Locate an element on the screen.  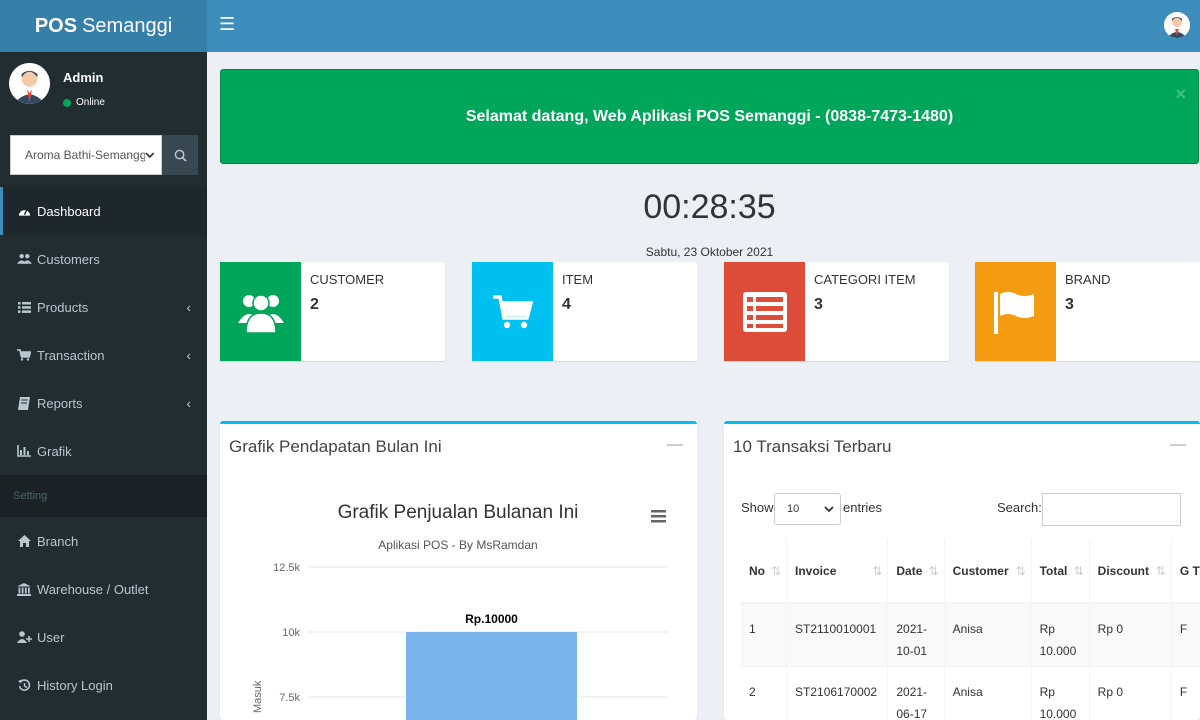
user-status: Online is located at coordinates (84, 102).